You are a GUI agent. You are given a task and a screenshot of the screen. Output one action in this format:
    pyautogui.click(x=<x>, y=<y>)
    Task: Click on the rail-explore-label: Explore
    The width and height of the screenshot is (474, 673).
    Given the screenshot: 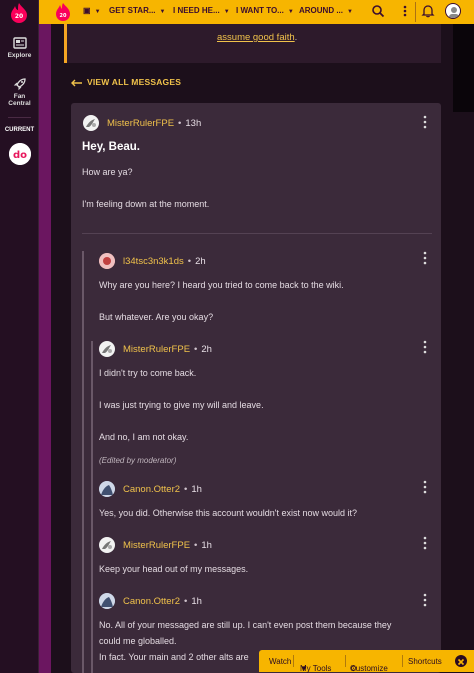 What is the action you would take?
    pyautogui.click(x=19, y=55)
    